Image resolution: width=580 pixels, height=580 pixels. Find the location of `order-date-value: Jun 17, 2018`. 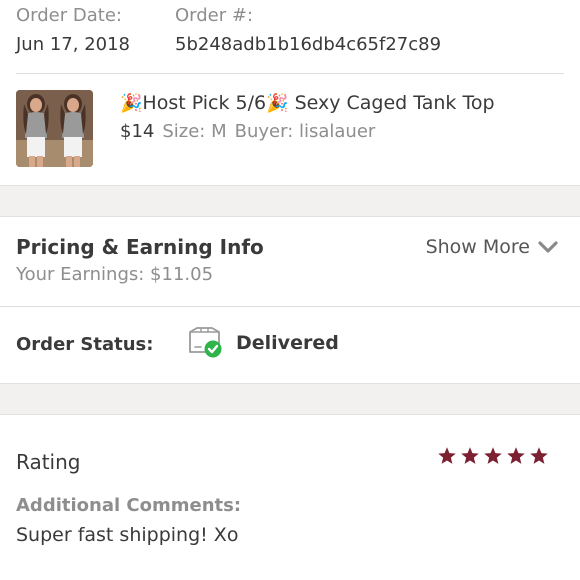

order-date-value: Jun 17, 2018 is located at coordinates (73, 44).